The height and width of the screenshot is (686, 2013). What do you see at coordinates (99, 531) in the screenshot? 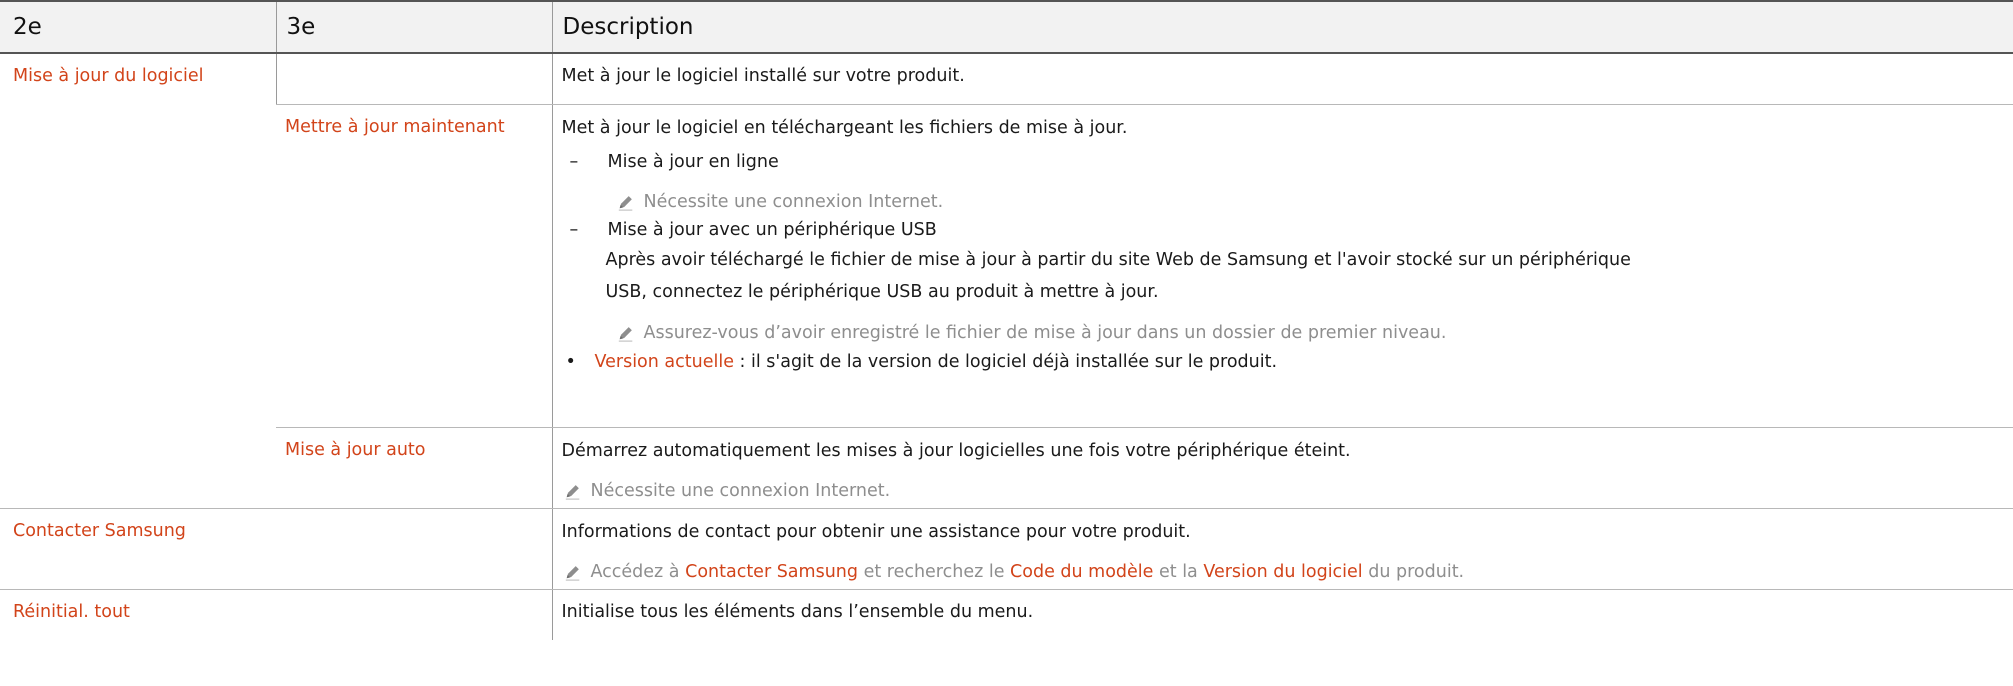
I see `contact-samsung-label: Contacter Samsung` at bounding box center [99, 531].